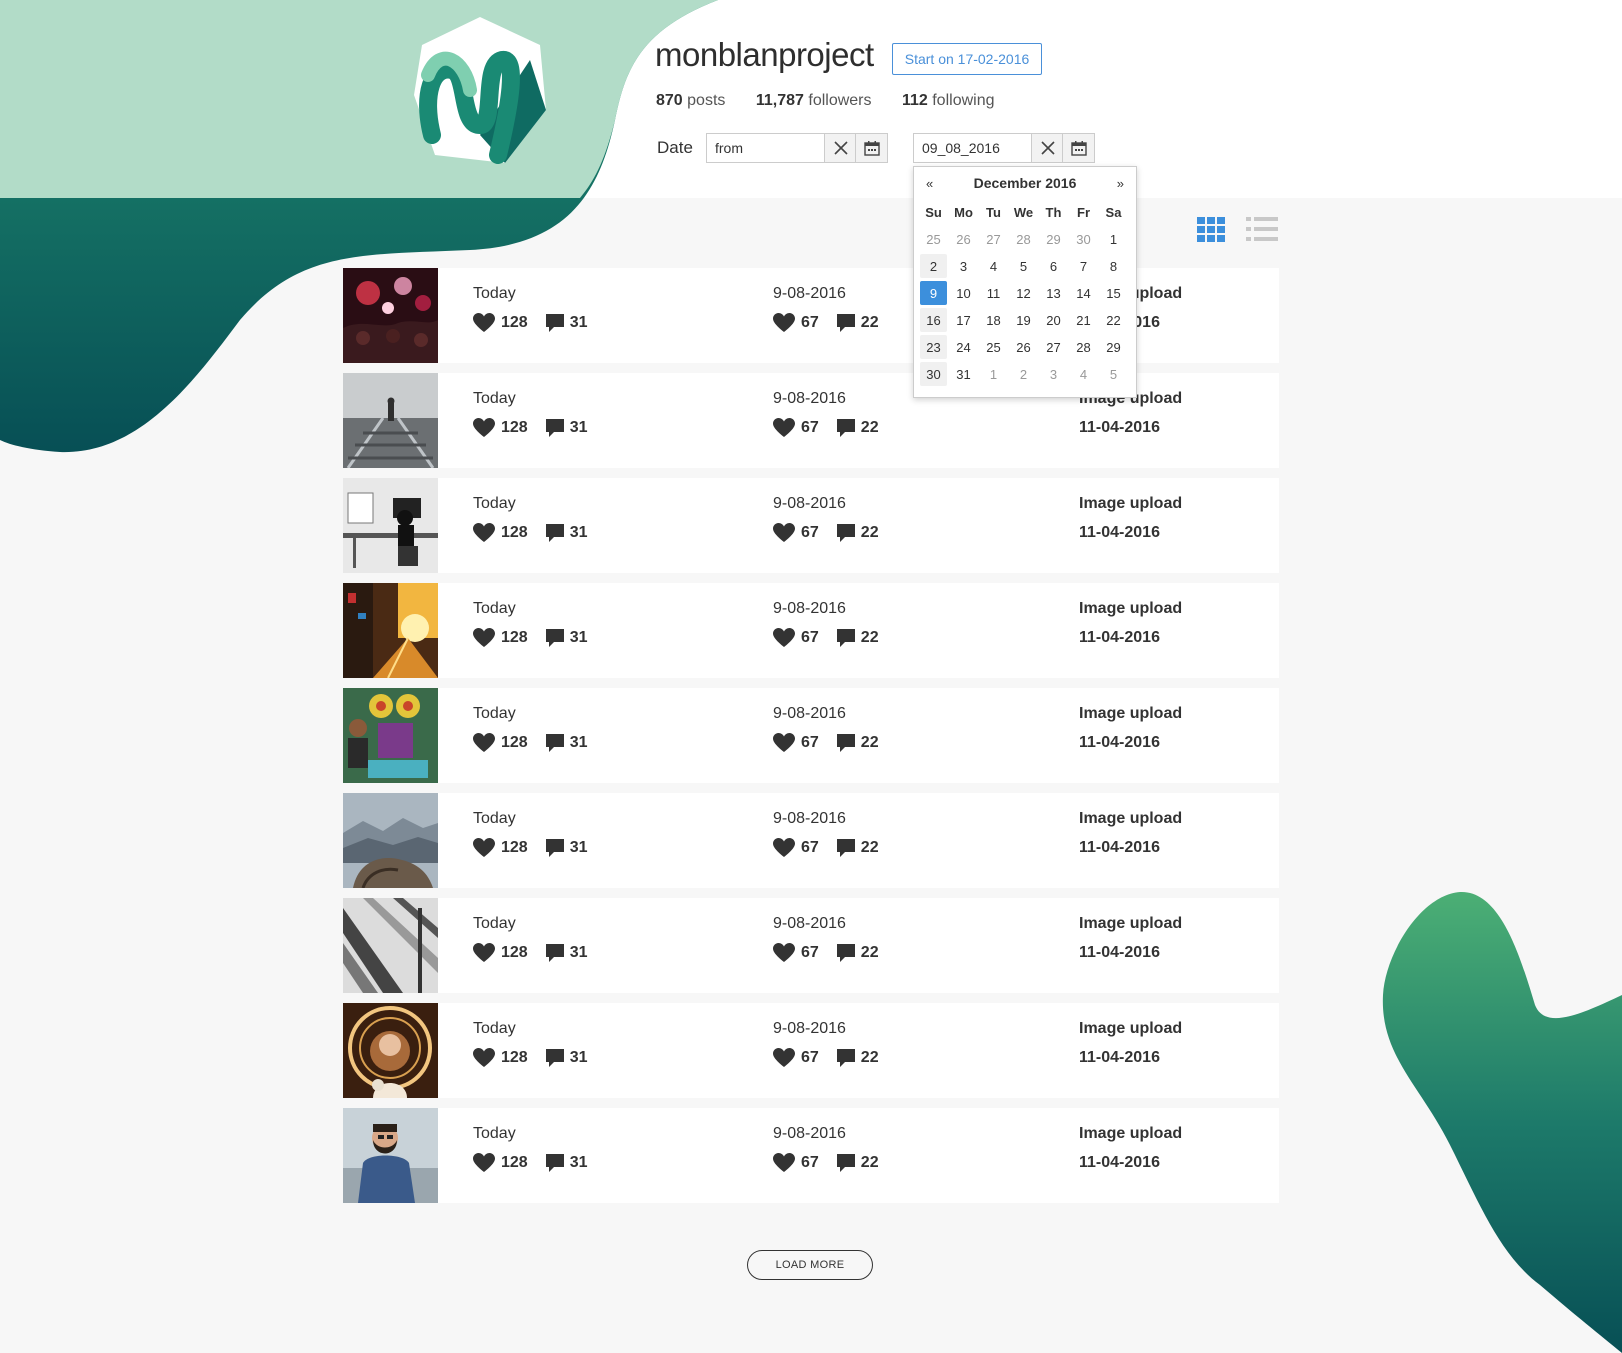 Image resolution: width=1622 pixels, height=1353 pixels. I want to click on calendar-day: 11, so click(993, 293).